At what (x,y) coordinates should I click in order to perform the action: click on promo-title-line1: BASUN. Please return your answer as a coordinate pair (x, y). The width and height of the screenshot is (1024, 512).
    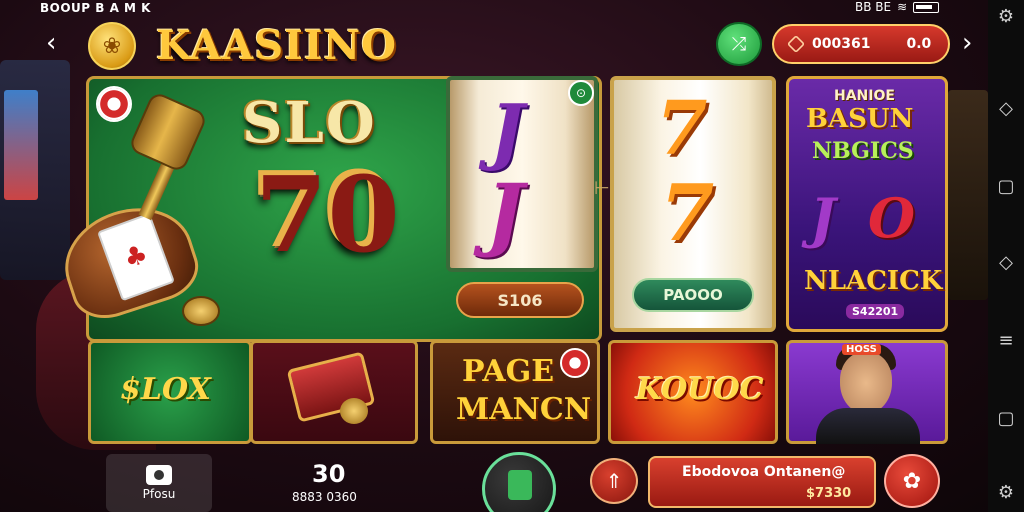
    Looking at the image, I should click on (860, 119).